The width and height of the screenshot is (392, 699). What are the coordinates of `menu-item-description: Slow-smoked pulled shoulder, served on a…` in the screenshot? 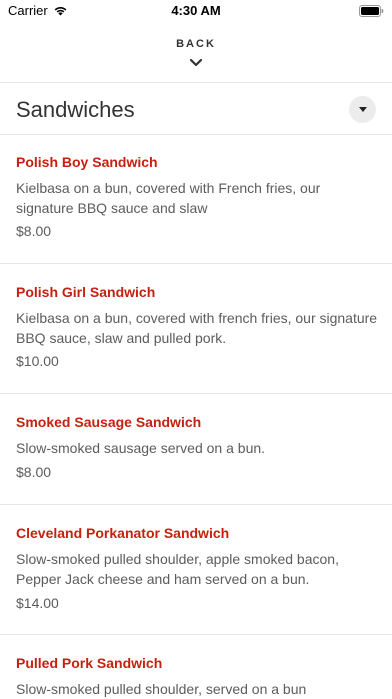 It's located at (161, 689).